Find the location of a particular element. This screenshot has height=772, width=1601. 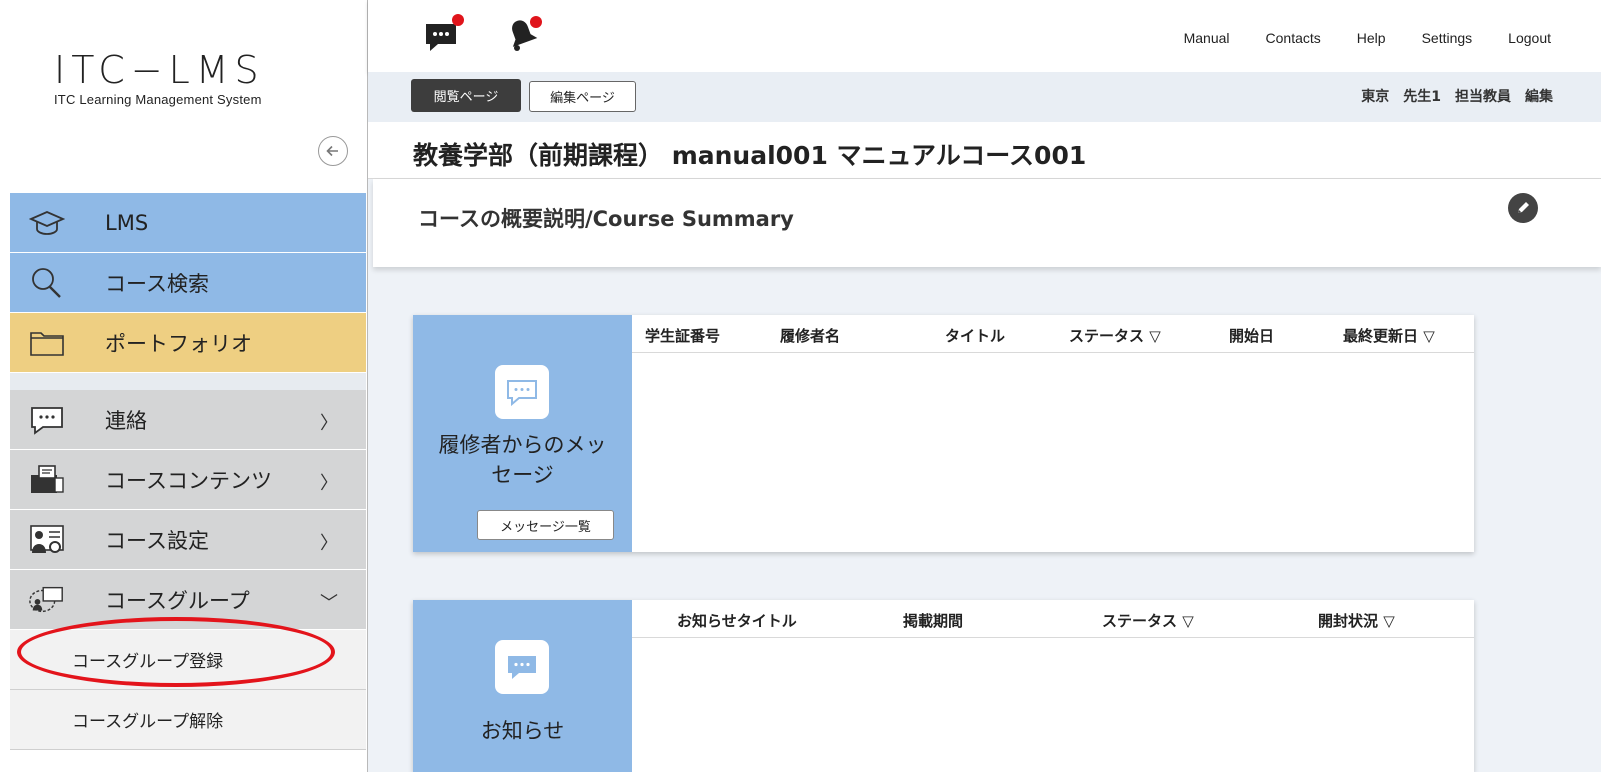

course-settings-icon is located at coordinates (47, 540).